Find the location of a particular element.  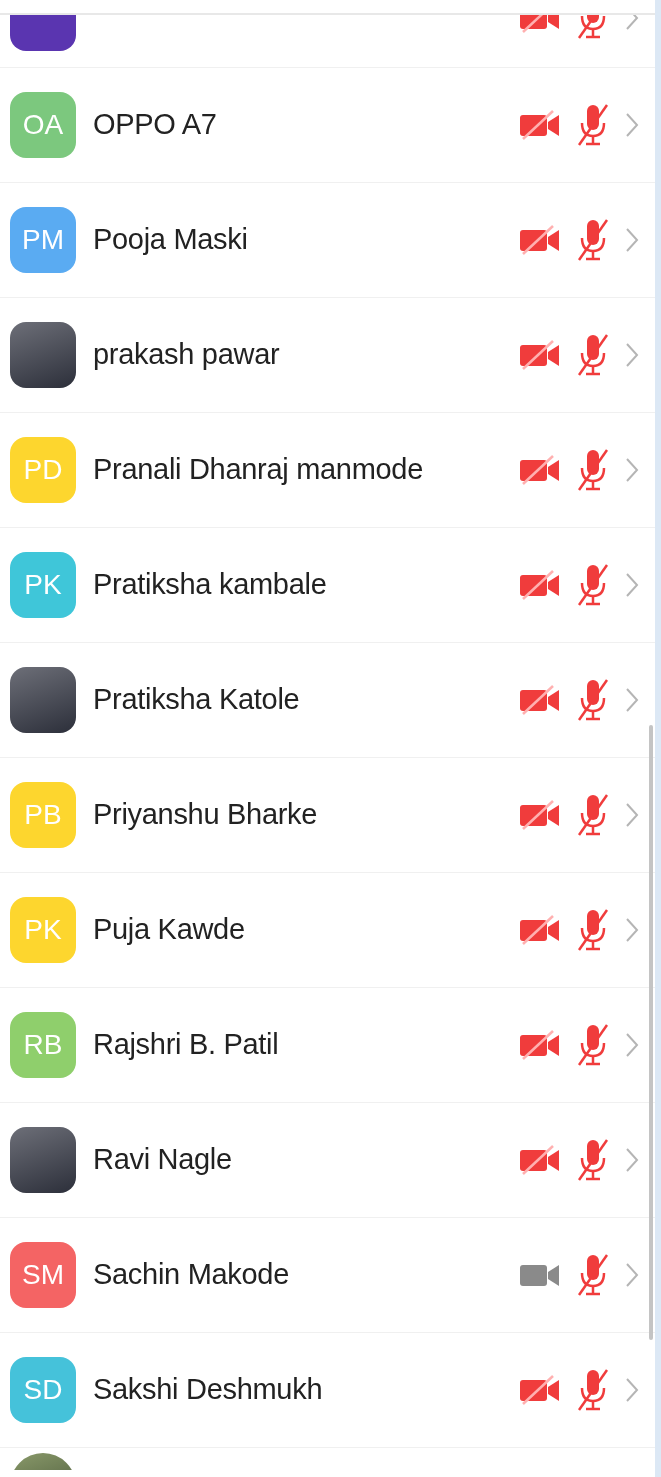

avatar: RB is located at coordinates (43, 1045).